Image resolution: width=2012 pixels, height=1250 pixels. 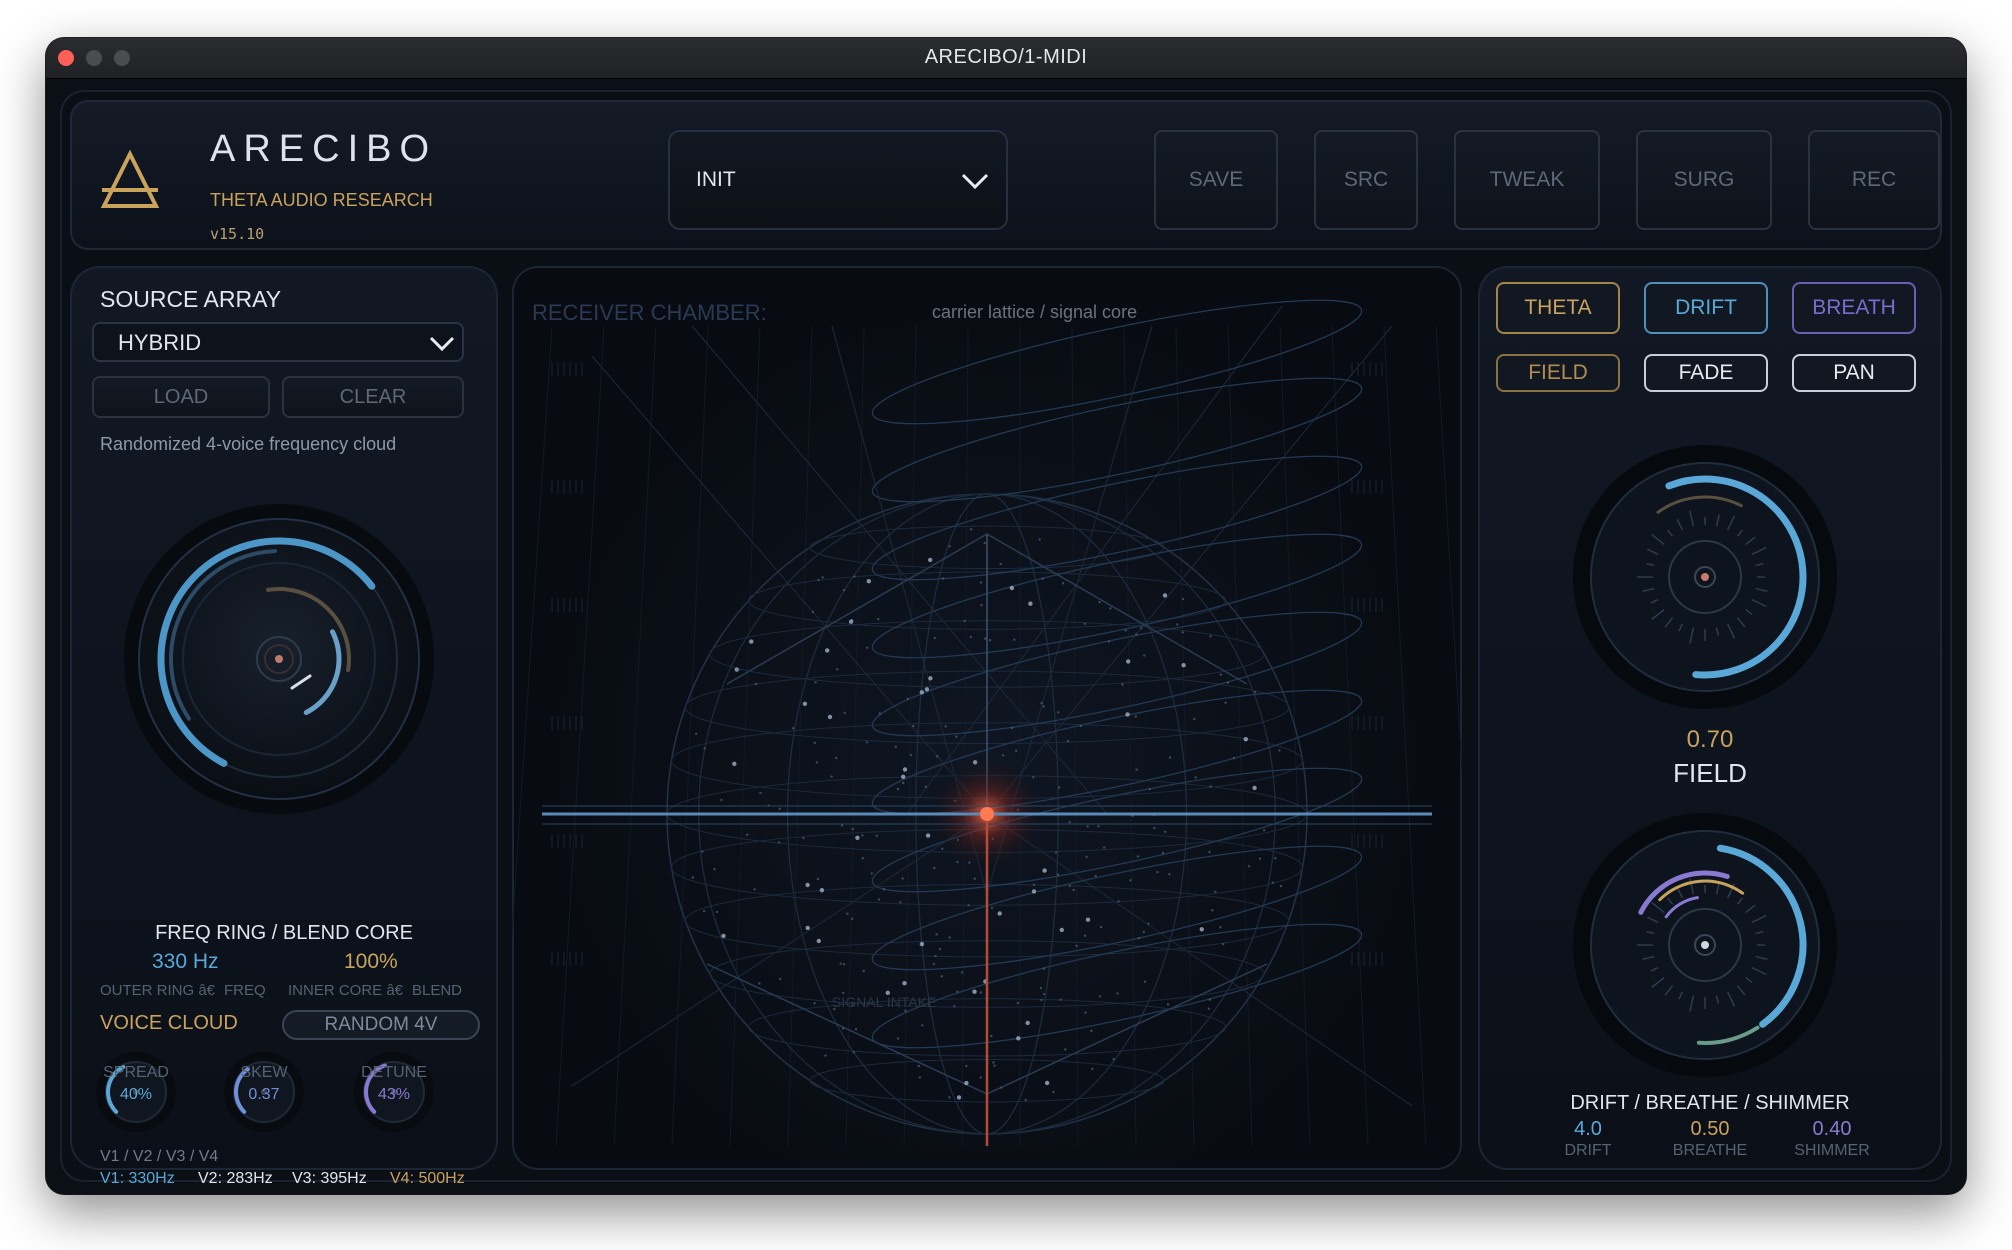 I want to click on brand-name: ARECIBO, so click(x=324, y=149).